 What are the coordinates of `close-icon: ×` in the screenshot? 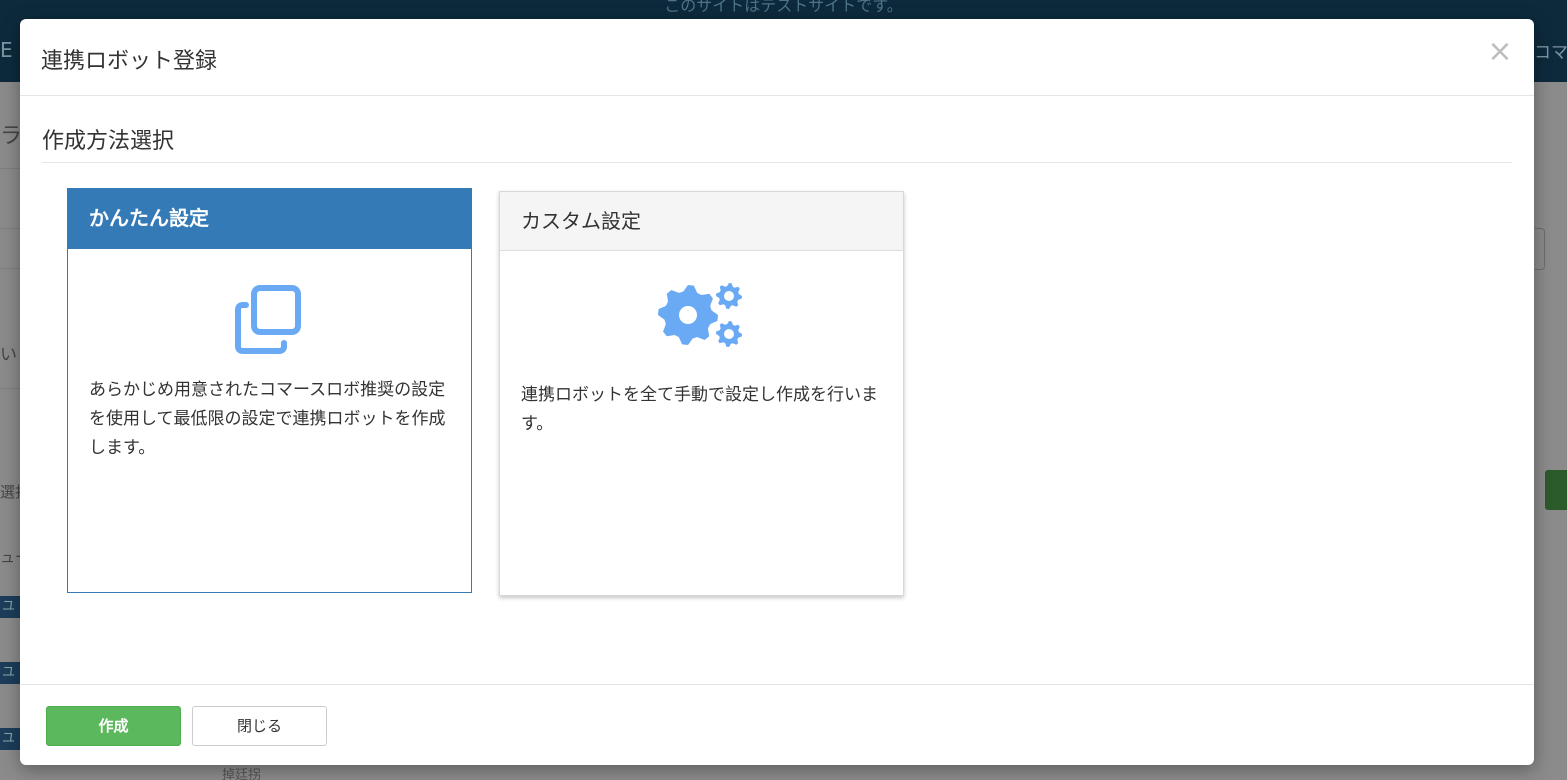 It's located at (1500, 52).